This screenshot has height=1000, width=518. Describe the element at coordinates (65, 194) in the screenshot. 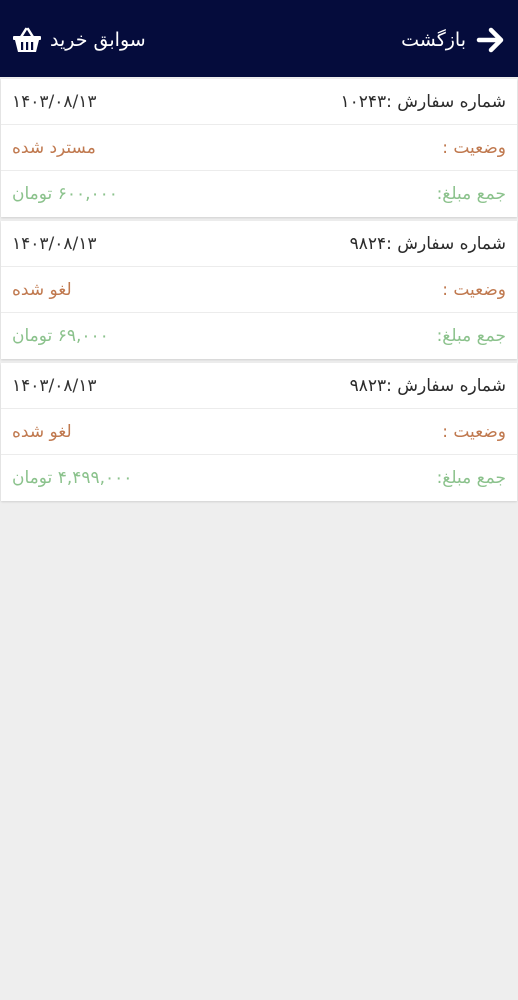

I see `order-amount-value: ۶۰۰,۰۰۰ تومان` at that location.